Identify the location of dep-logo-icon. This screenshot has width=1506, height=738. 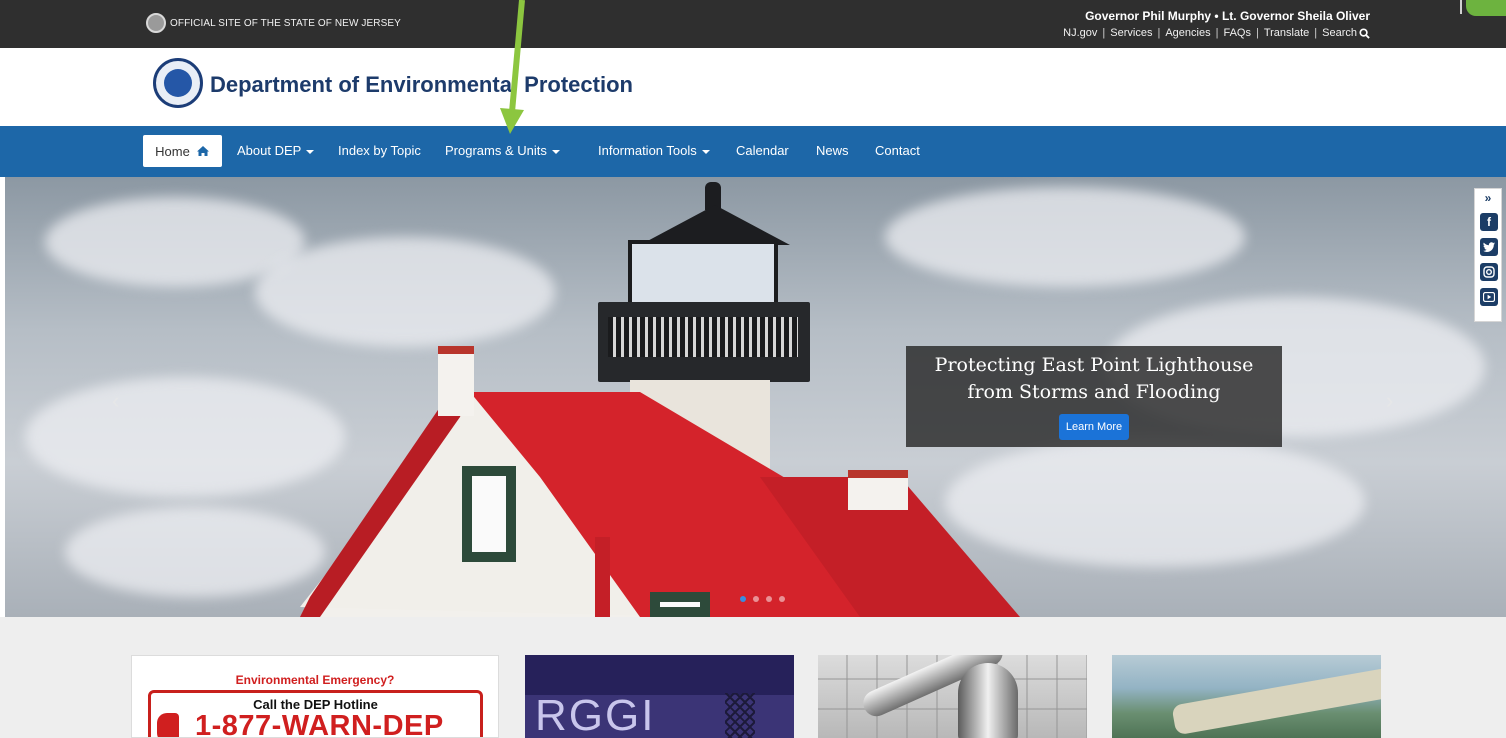
(178, 83).